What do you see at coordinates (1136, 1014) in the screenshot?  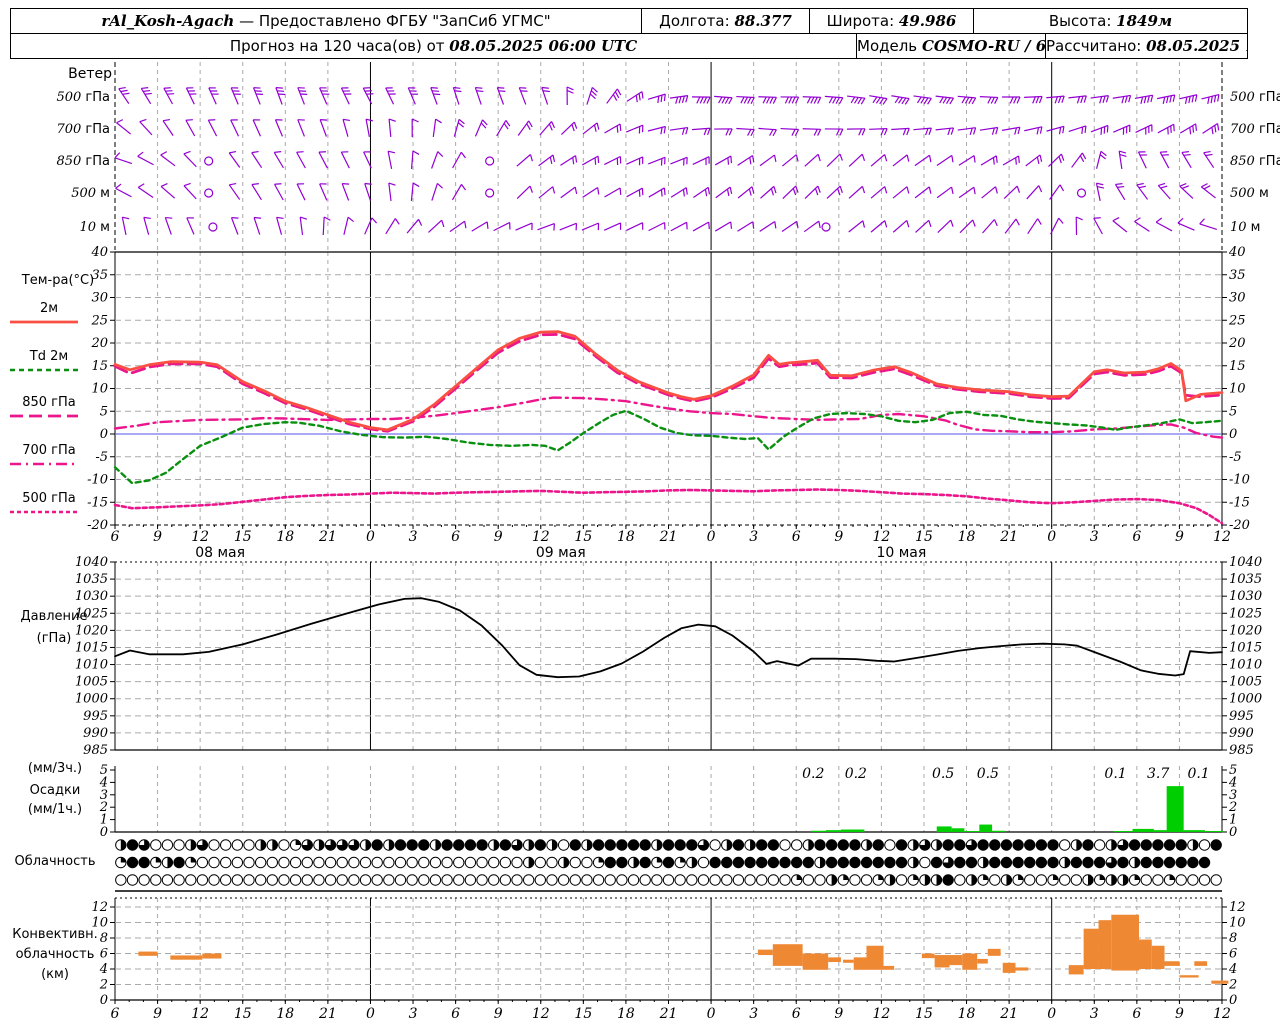 I see `hour-label-bottom: 6` at bounding box center [1136, 1014].